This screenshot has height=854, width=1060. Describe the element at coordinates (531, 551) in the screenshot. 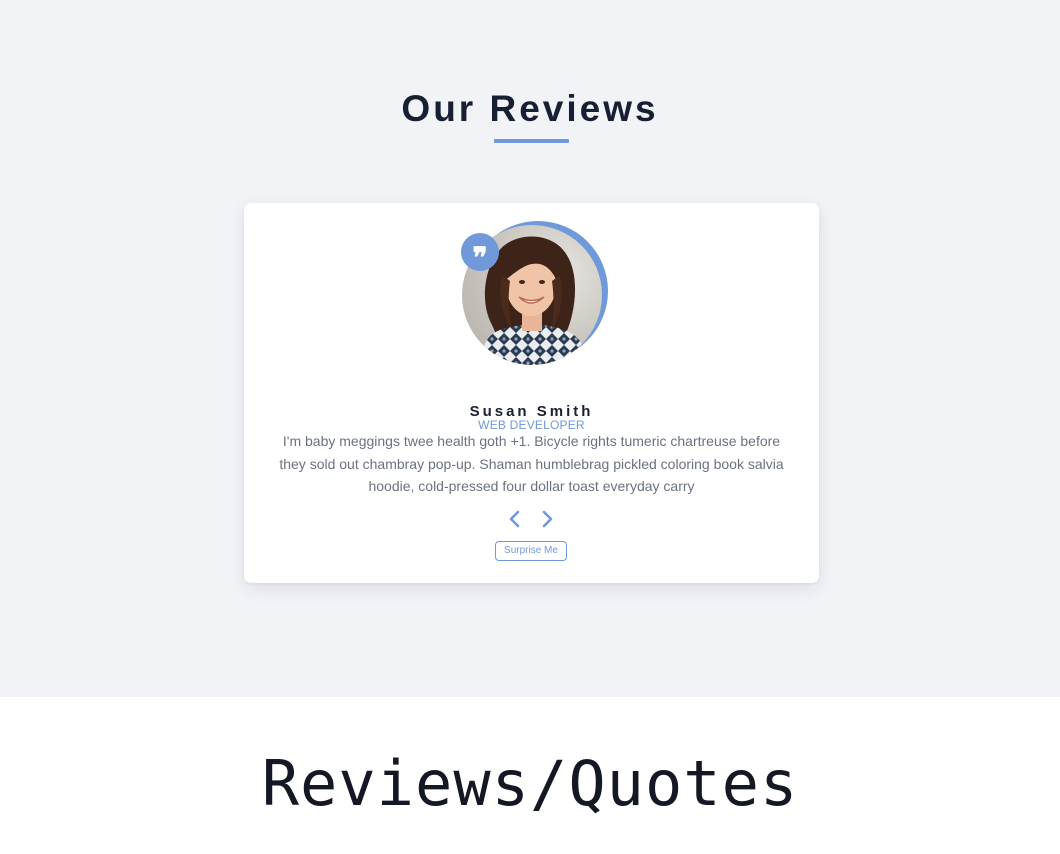

I see `surprise-me-button: Surprise Me` at that location.